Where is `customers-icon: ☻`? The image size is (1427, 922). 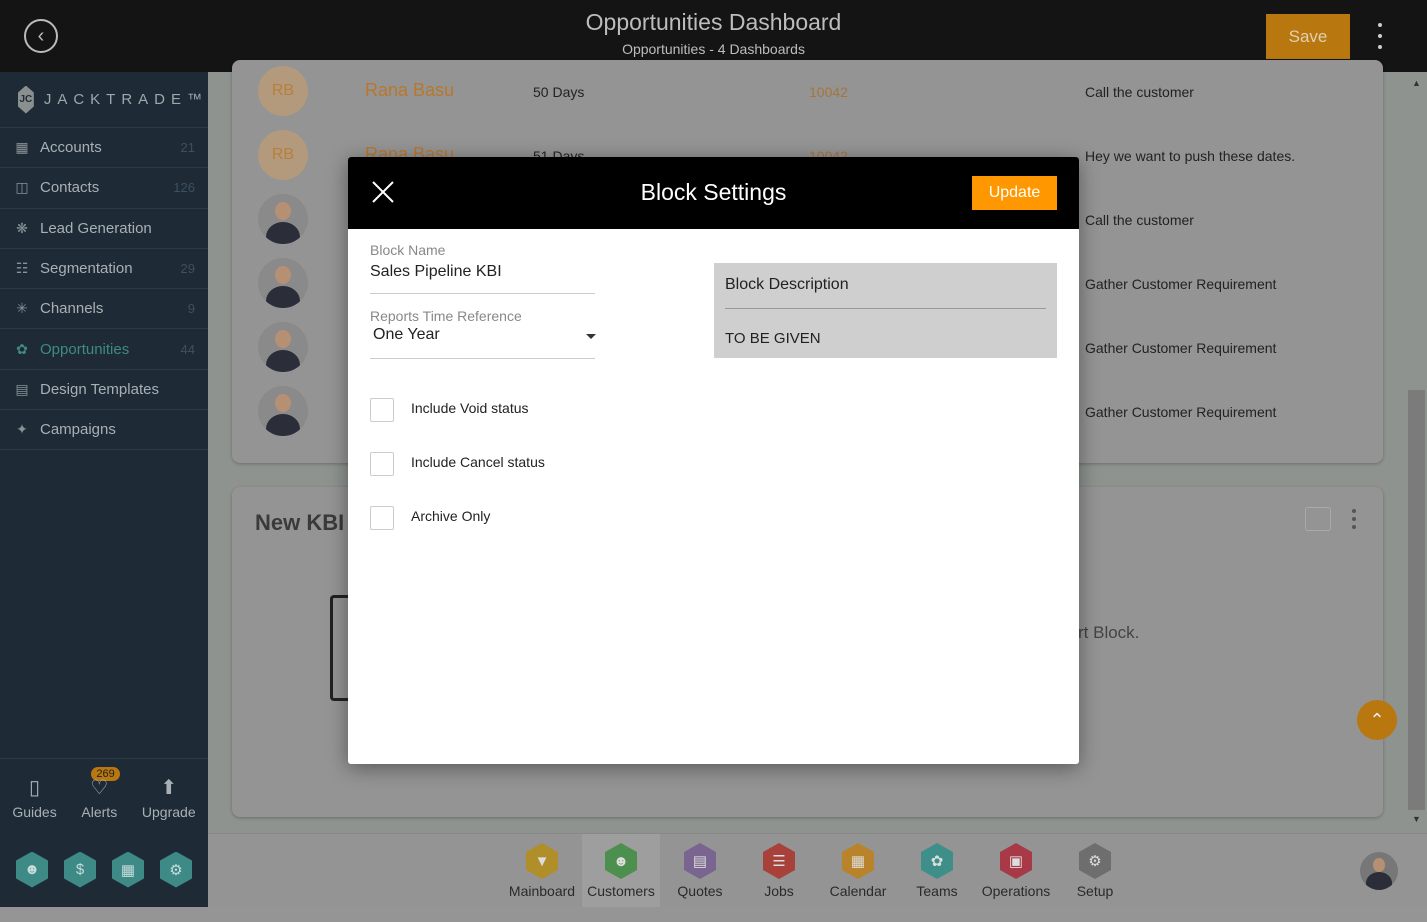
customers-icon: ☻ is located at coordinates (621, 861).